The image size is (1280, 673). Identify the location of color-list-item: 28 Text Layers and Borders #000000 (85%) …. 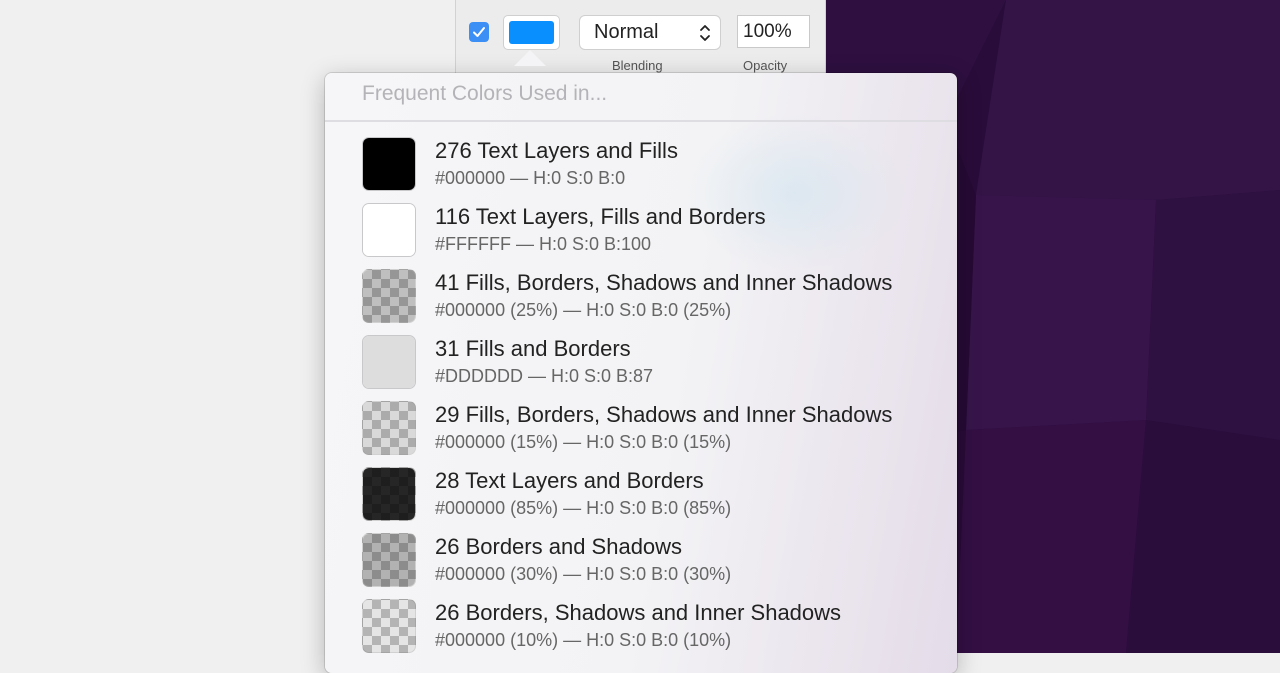
(641, 498).